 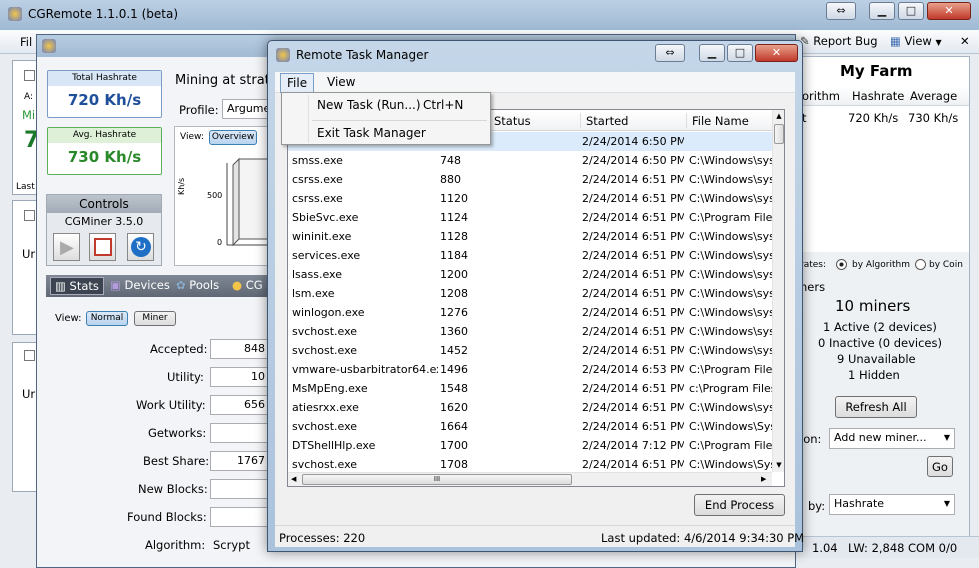 What do you see at coordinates (220, 242) in the screenshot?
I see `chart-tick-0: 0` at bounding box center [220, 242].